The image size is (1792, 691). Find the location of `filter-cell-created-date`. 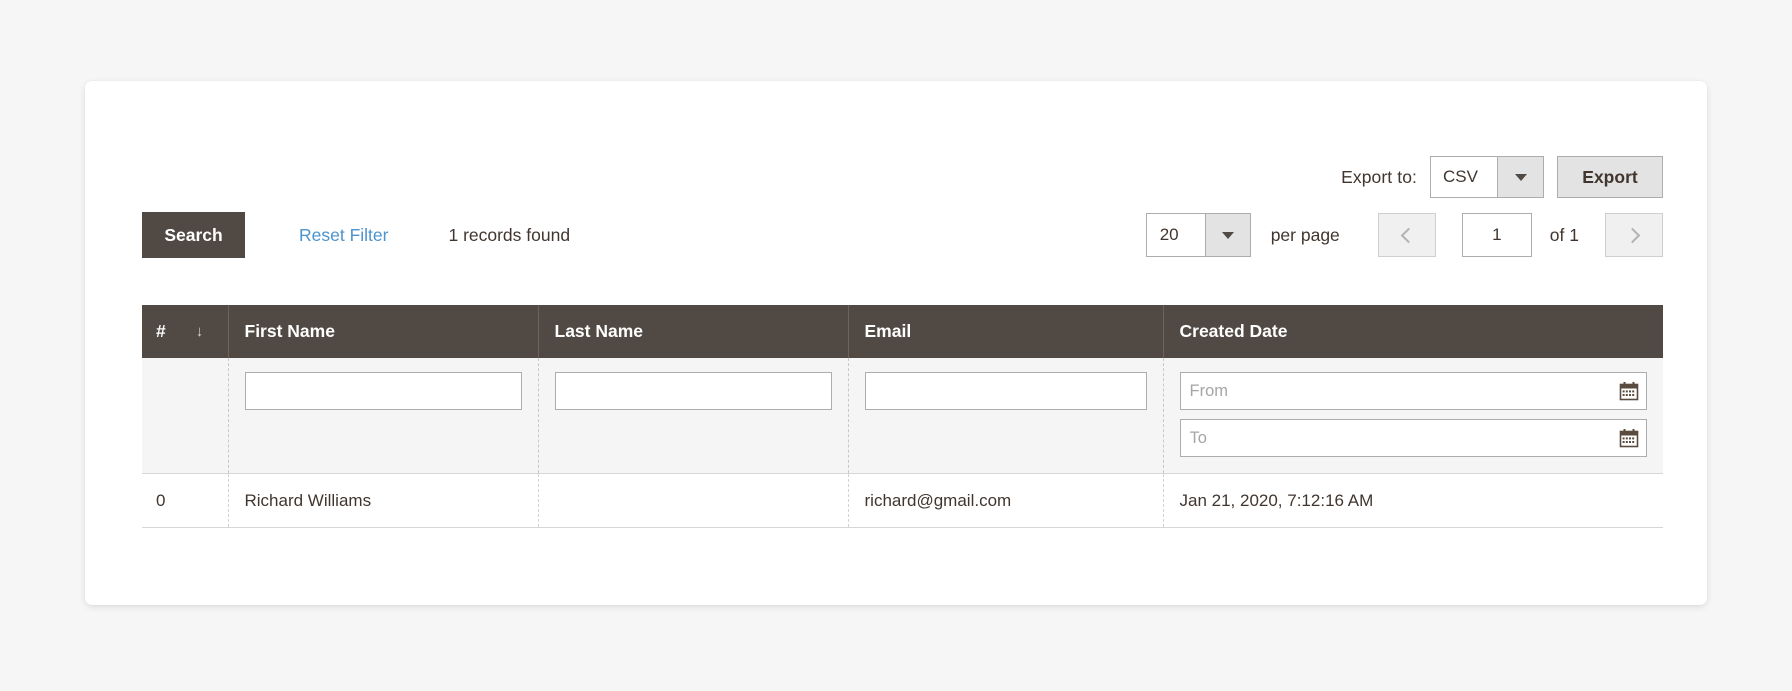

filter-cell-created-date is located at coordinates (1413, 416).